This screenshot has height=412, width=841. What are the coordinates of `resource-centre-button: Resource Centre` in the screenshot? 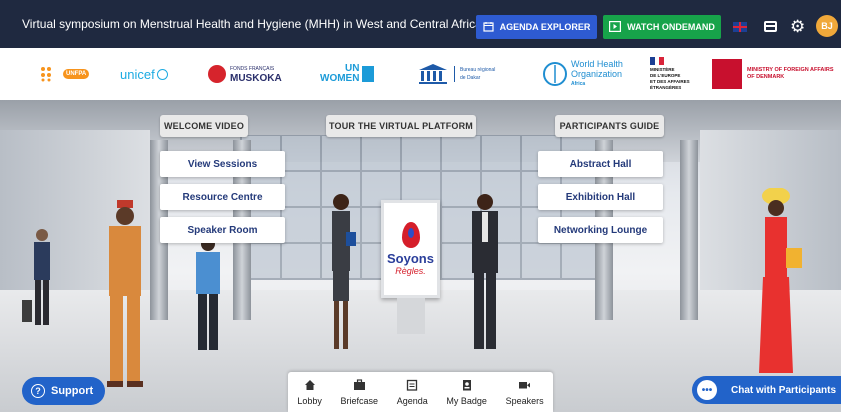 It's located at (222, 197).